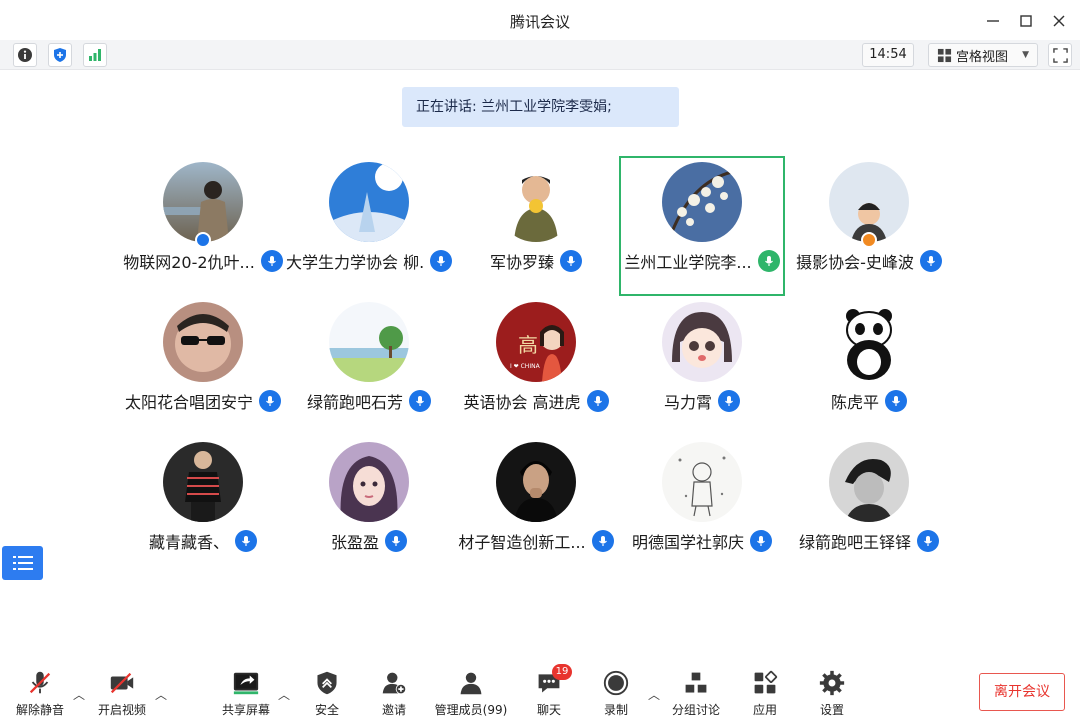 This screenshot has width=1080, height=725. Describe the element at coordinates (369, 506) in the screenshot. I see `participant-tile: 张盈盈` at that location.